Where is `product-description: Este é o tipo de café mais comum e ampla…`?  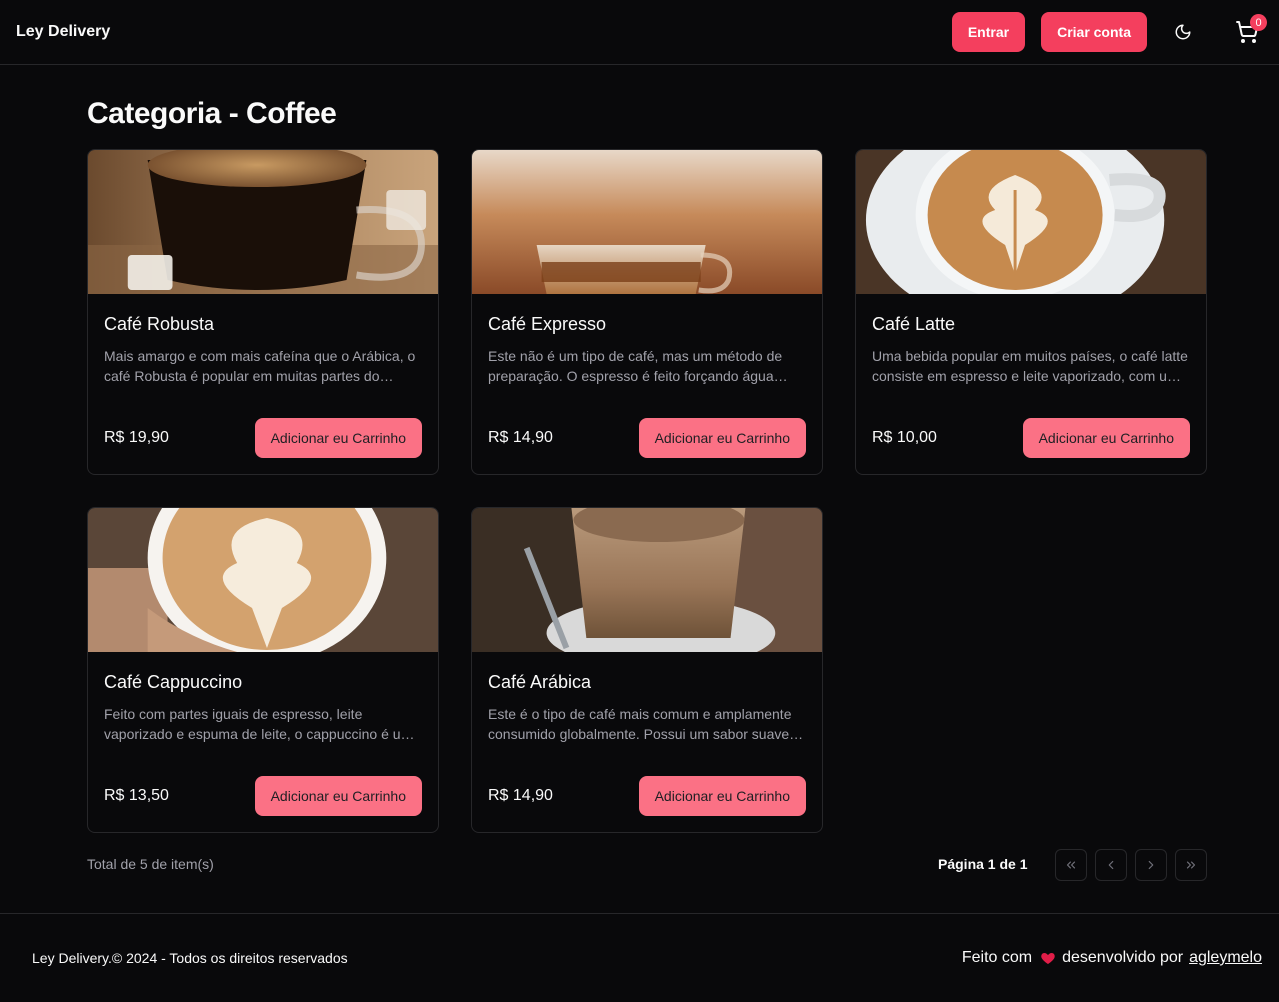
product-description: Este é o tipo de café mais comum e ampla… is located at coordinates (644, 724).